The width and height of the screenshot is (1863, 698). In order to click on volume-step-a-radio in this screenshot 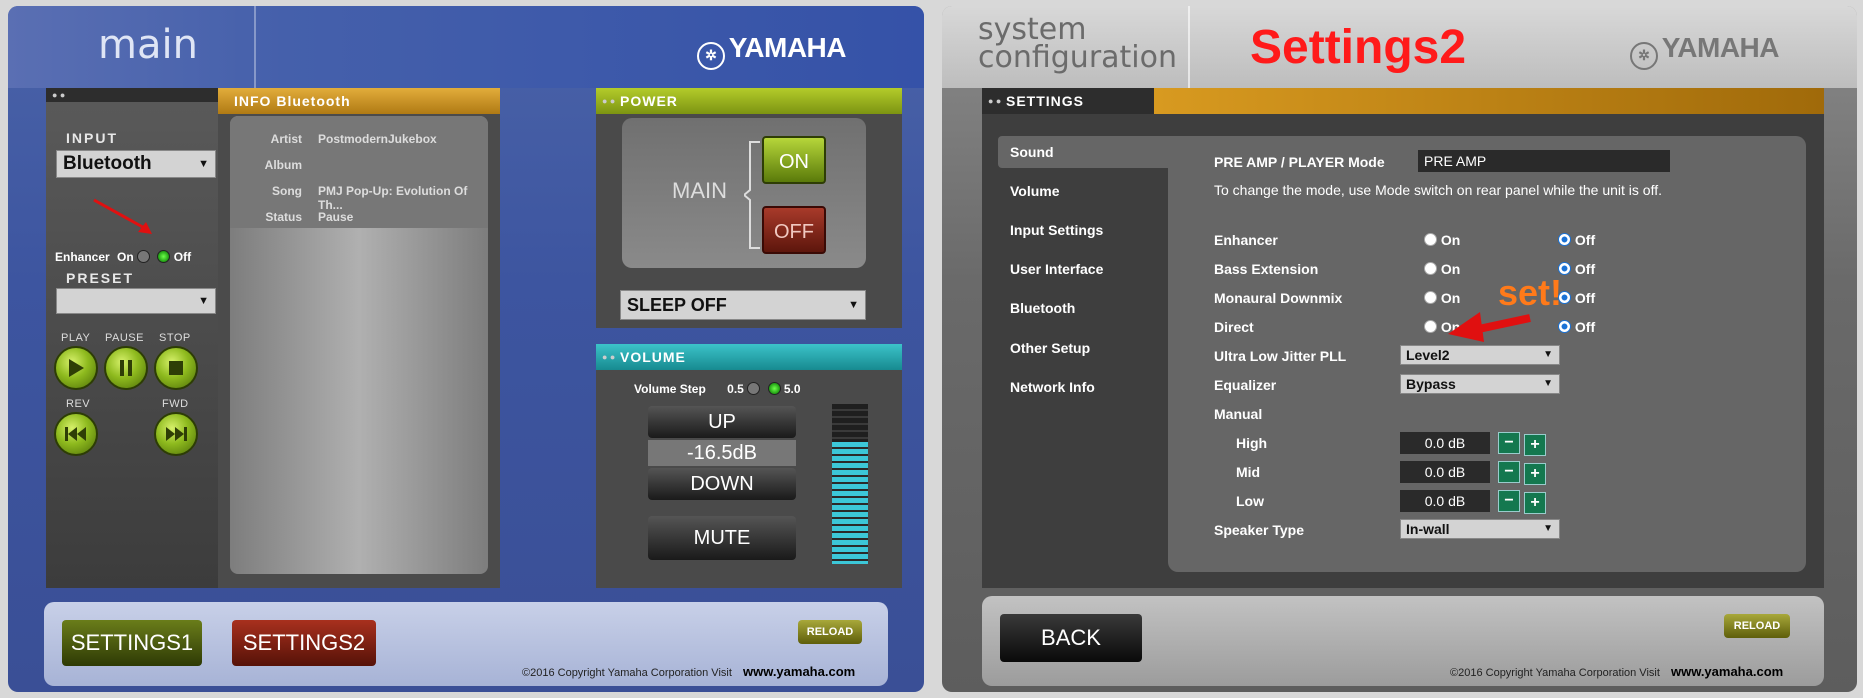, I will do `click(754, 388)`.